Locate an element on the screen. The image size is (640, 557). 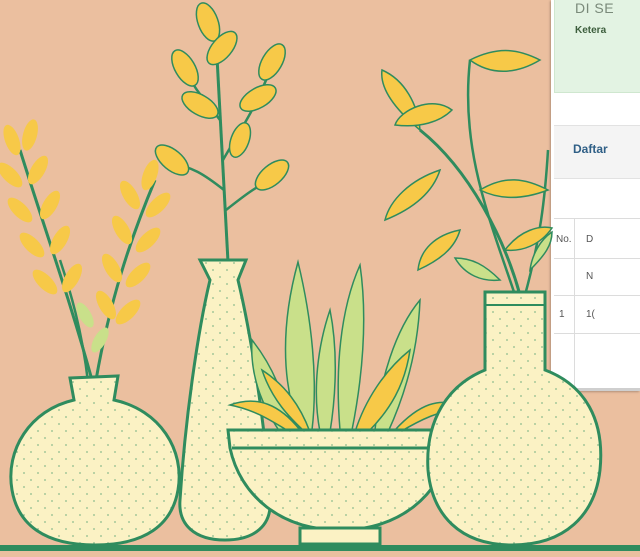
wheat-plant is located at coordinates (85, 251).